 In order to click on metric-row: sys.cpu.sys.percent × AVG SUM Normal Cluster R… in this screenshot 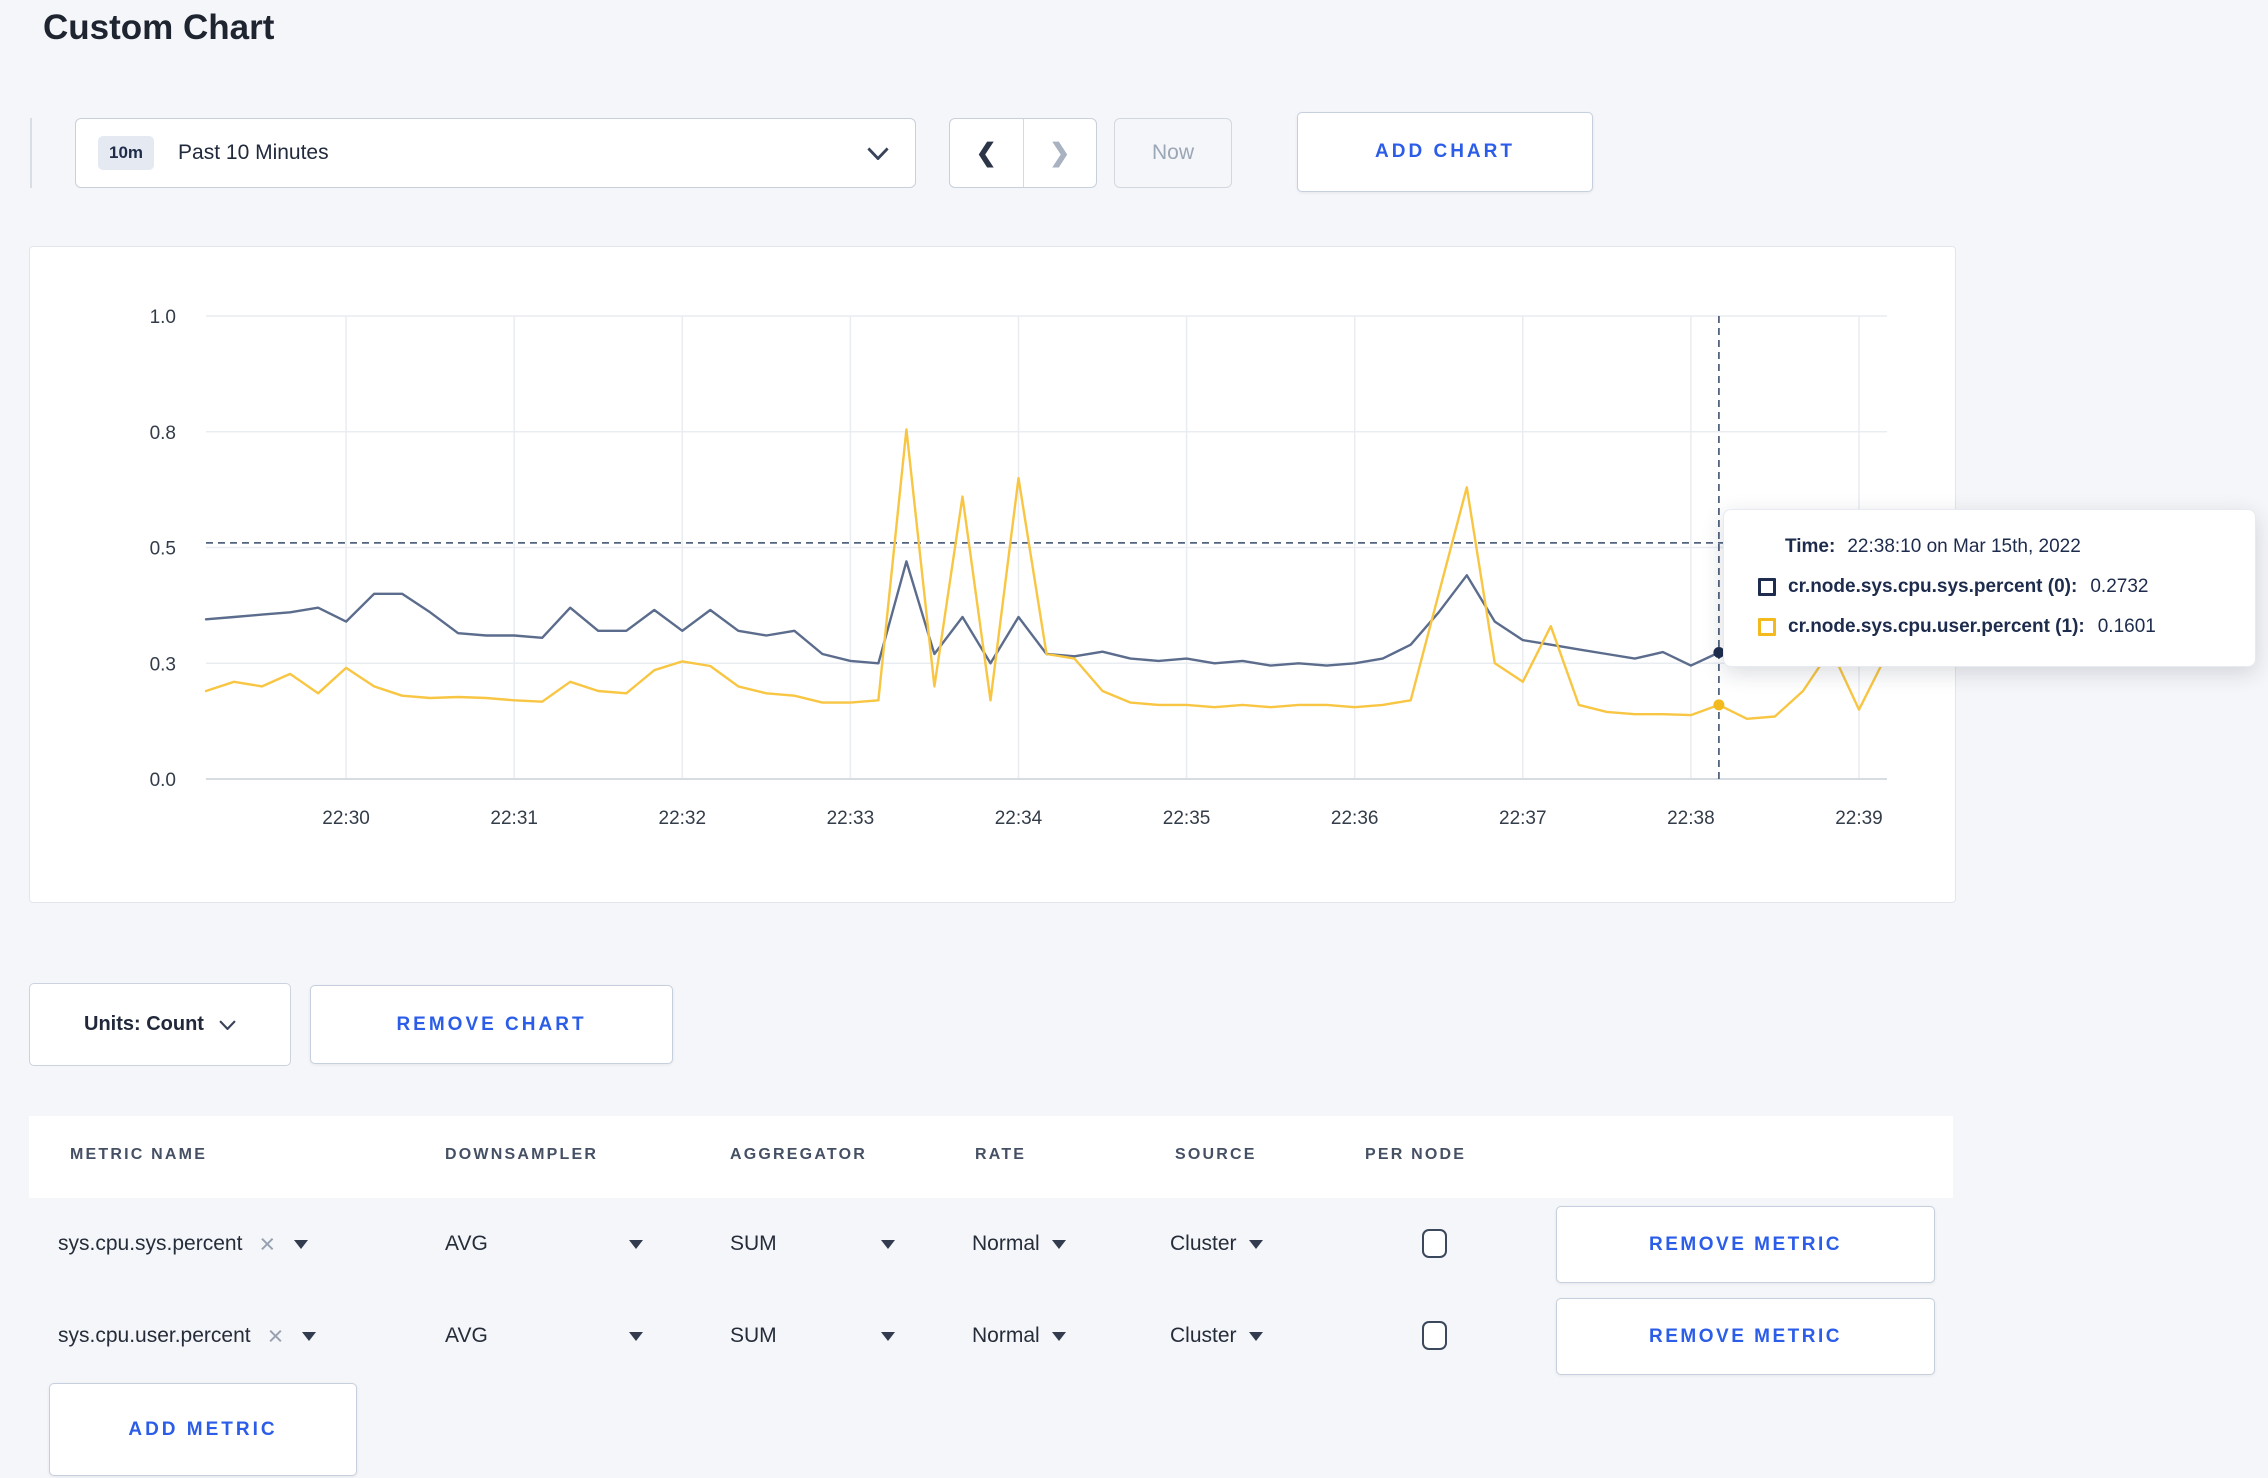, I will do `click(991, 1244)`.